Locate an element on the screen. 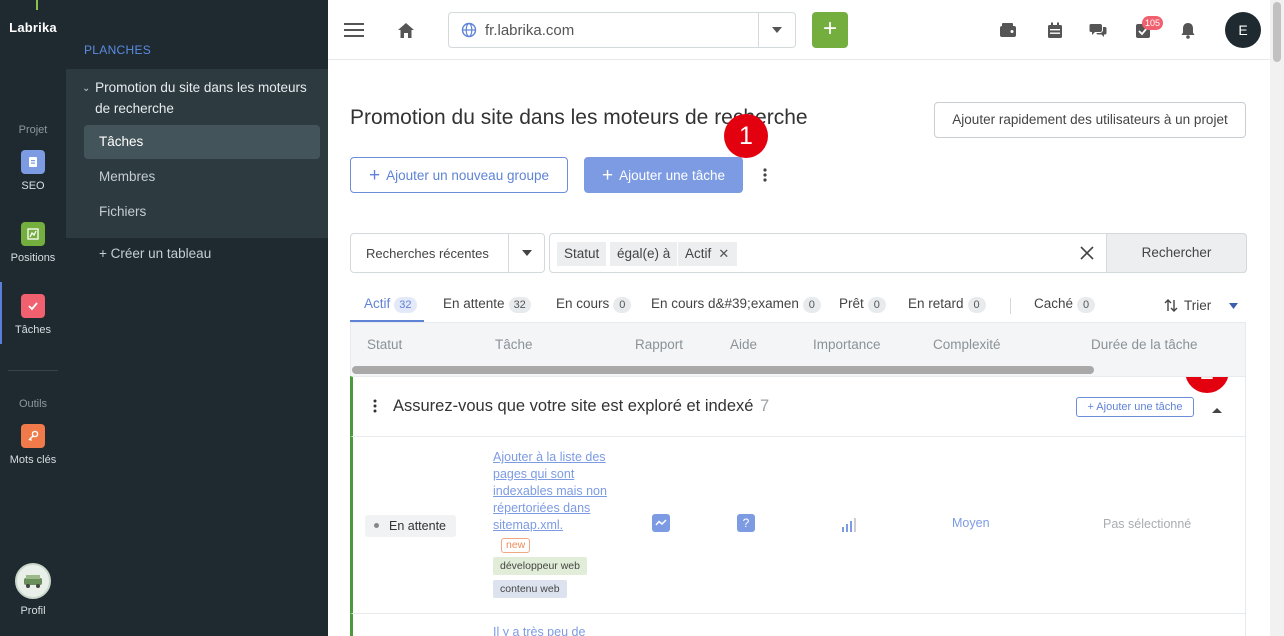 The height and width of the screenshot is (636, 1284). domain-selector: fr.labrika.com is located at coordinates (622, 30).